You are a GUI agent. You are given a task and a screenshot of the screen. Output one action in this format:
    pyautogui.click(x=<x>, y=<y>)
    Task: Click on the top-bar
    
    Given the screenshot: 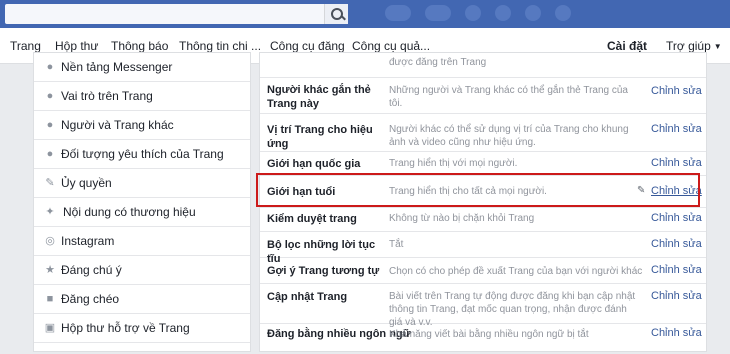 What is the action you would take?
    pyautogui.click(x=365, y=14)
    